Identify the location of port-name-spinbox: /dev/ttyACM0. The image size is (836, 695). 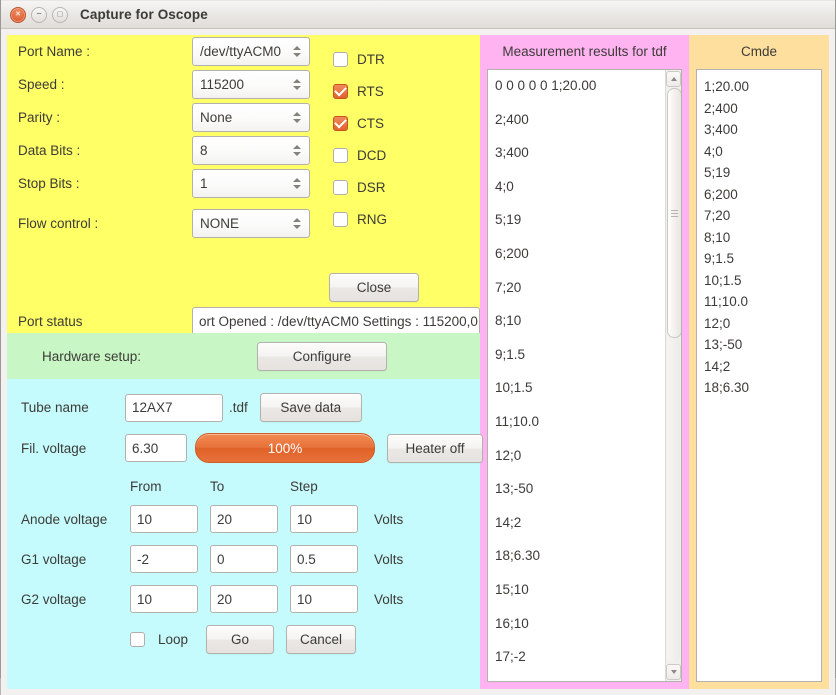
(251, 51).